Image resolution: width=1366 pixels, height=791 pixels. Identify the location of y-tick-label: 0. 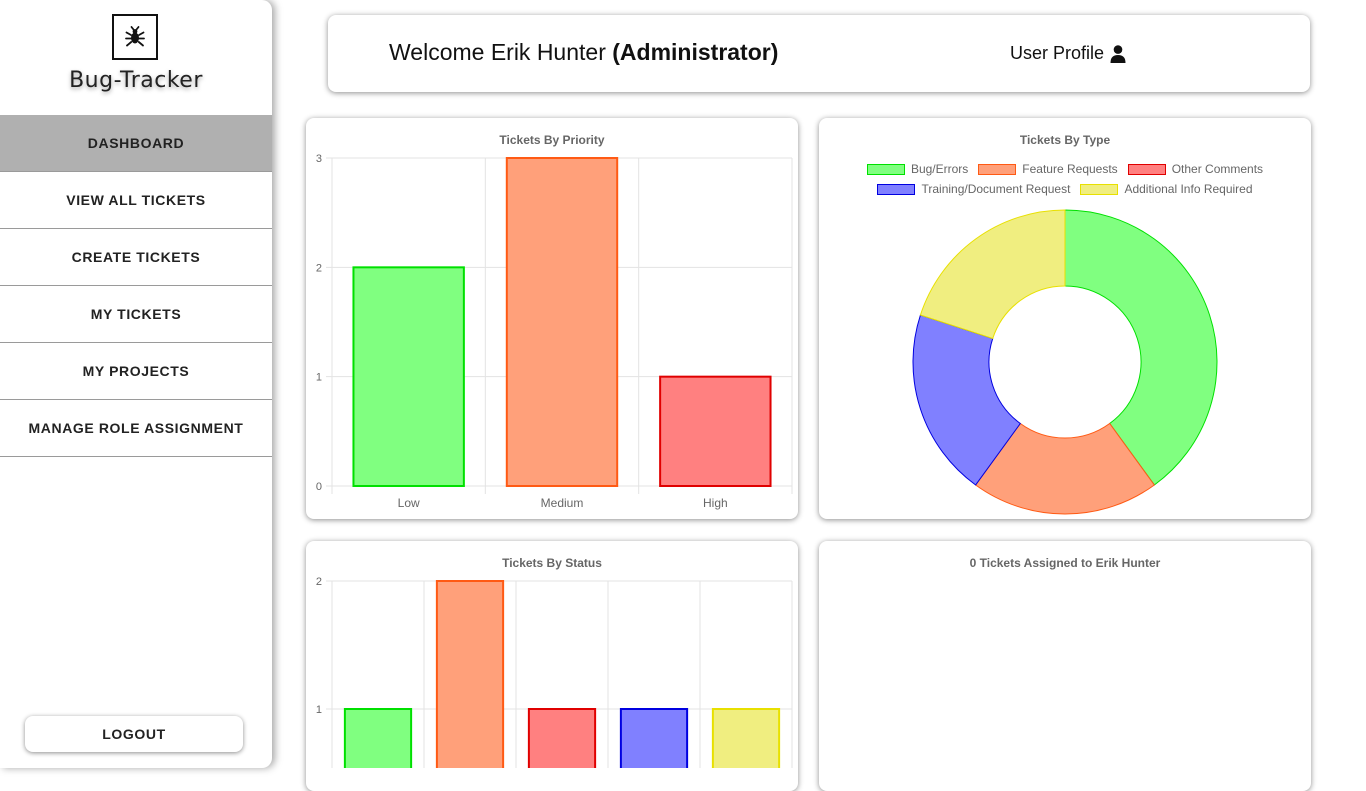
(319, 487).